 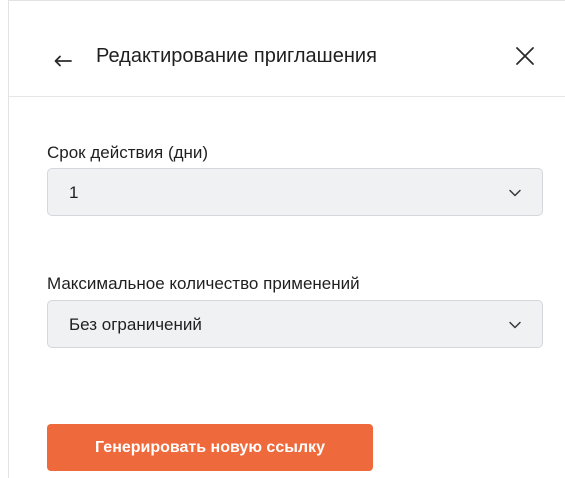 What do you see at coordinates (74, 192) in the screenshot?
I see `expiry-select-value: 1` at bounding box center [74, 192].